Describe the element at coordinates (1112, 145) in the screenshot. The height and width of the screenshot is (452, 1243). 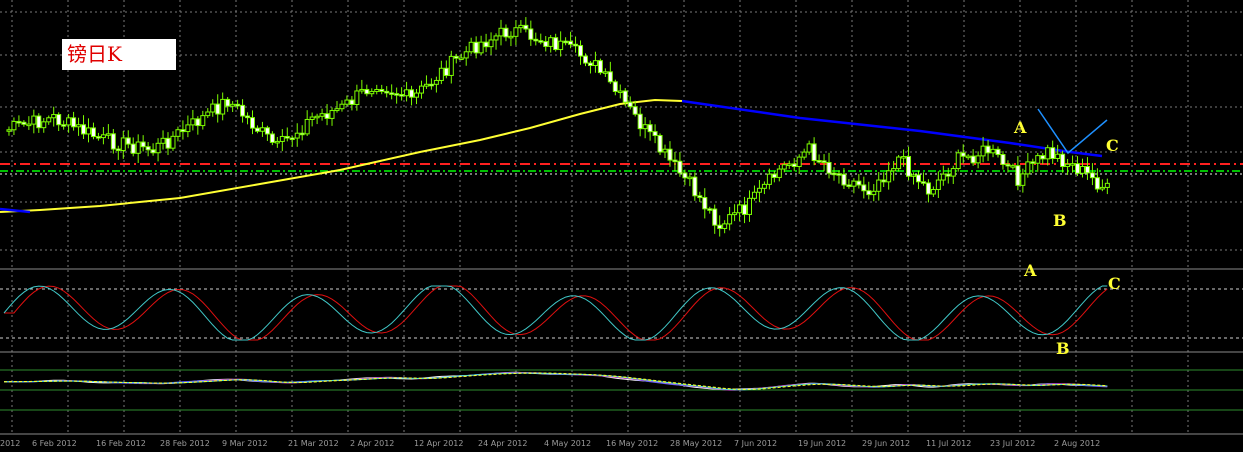
I see `label-main-C: C` at that location.